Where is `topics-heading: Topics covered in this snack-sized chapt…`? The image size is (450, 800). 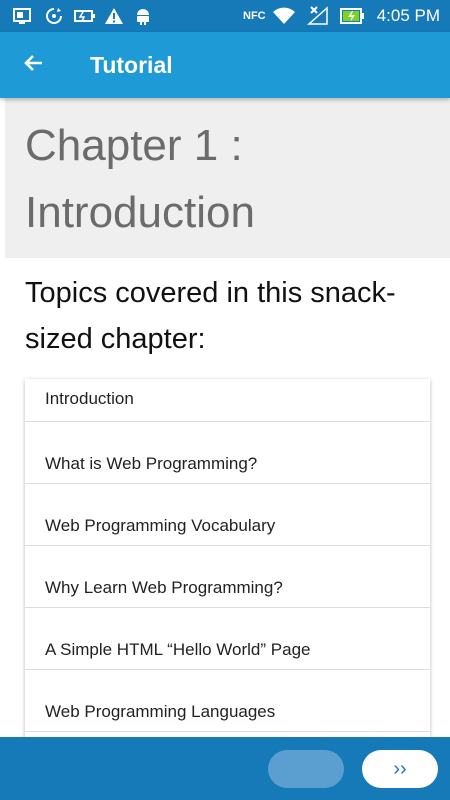
topics-heading: Topics covered in this snack-sized chapt… is located at coordinates (210, 316).